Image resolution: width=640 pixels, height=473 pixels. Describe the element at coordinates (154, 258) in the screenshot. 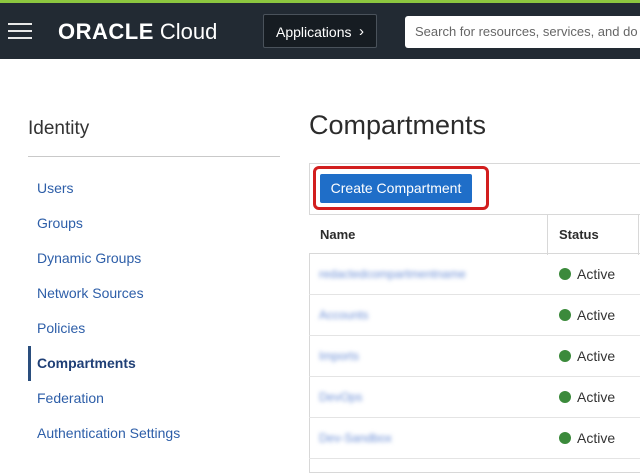

I see `sidebar-item-dynamic-groups: Dynamic Groups` at that location.